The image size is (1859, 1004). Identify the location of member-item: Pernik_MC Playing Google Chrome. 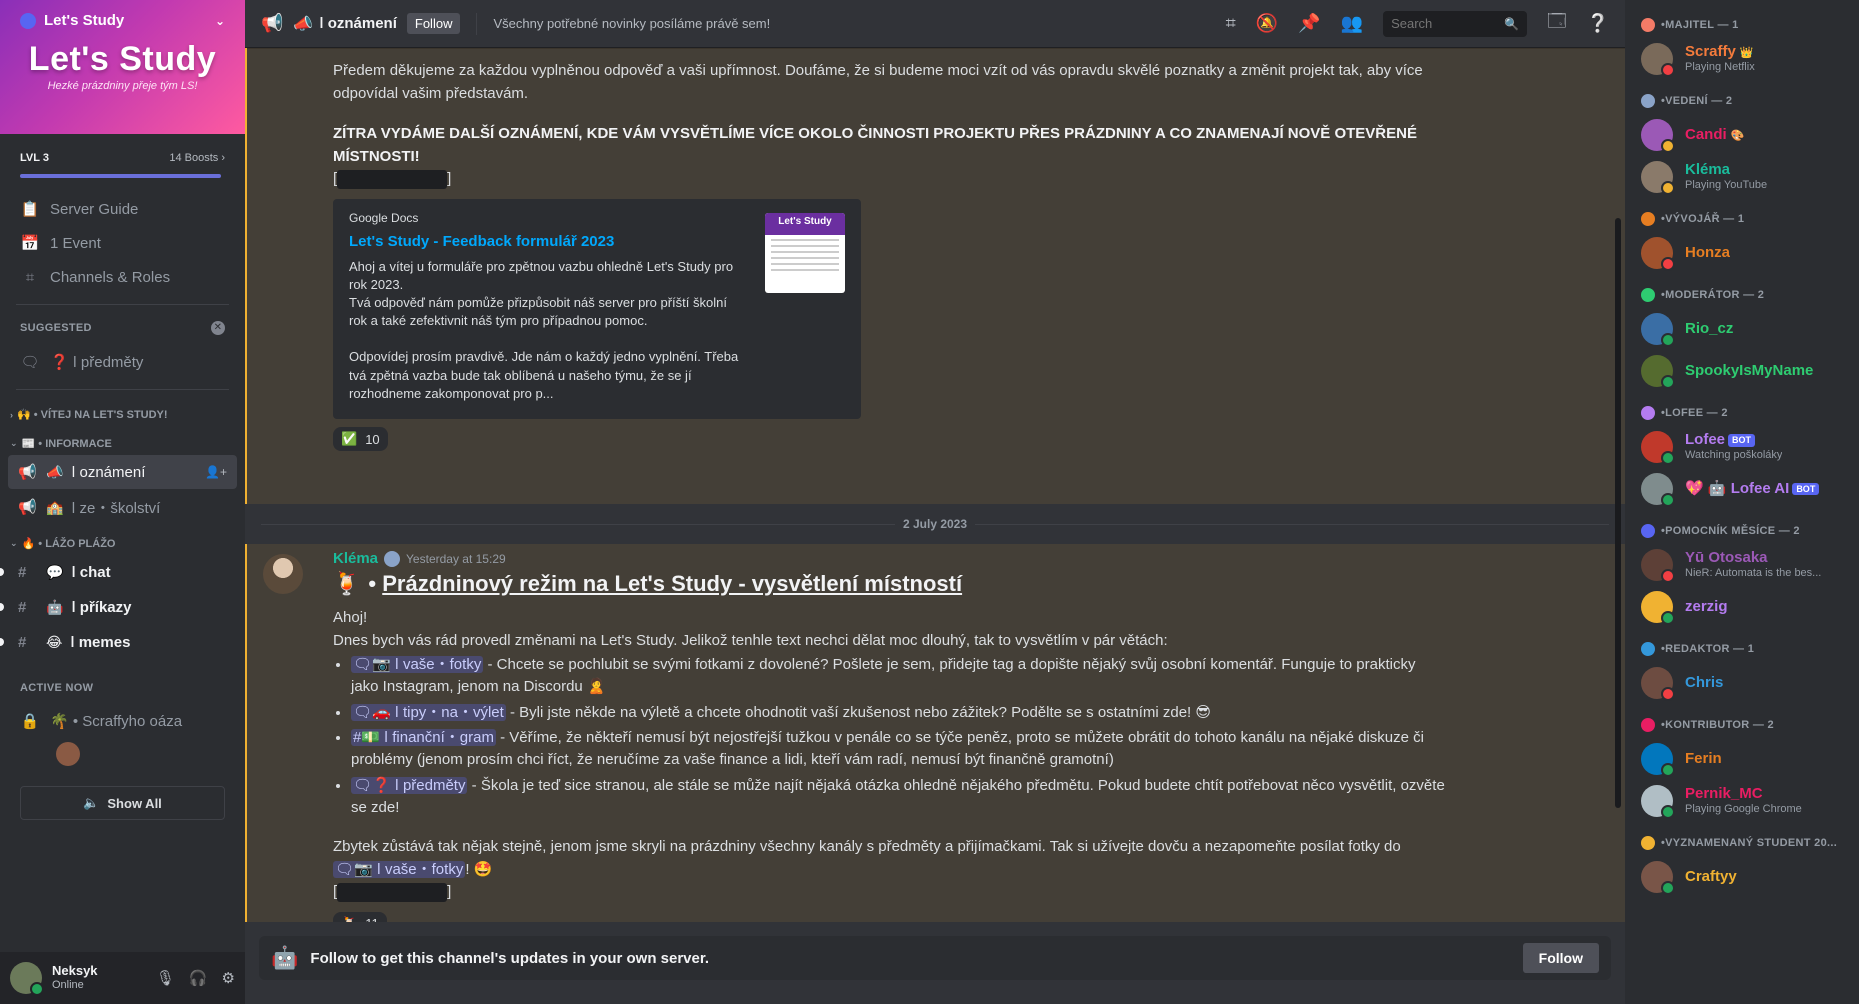
(1742, 801).